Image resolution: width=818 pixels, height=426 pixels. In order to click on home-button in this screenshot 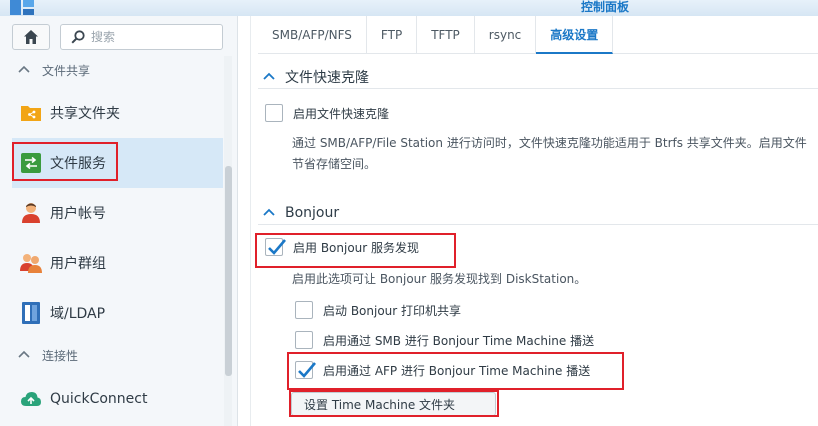, I will do `click(31, 37)`.